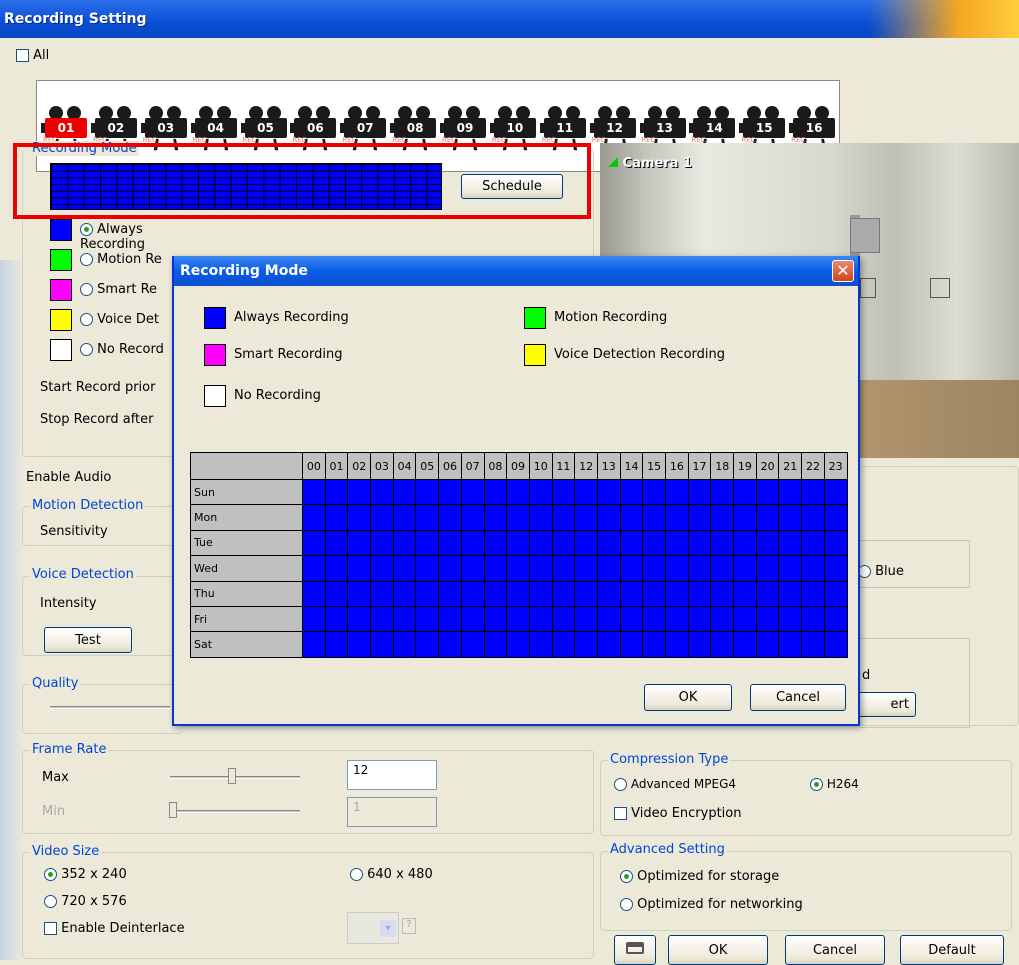  Describe the element at coordinates (246, 568) in the screenshot. I see `day-label: Wed` at that location.